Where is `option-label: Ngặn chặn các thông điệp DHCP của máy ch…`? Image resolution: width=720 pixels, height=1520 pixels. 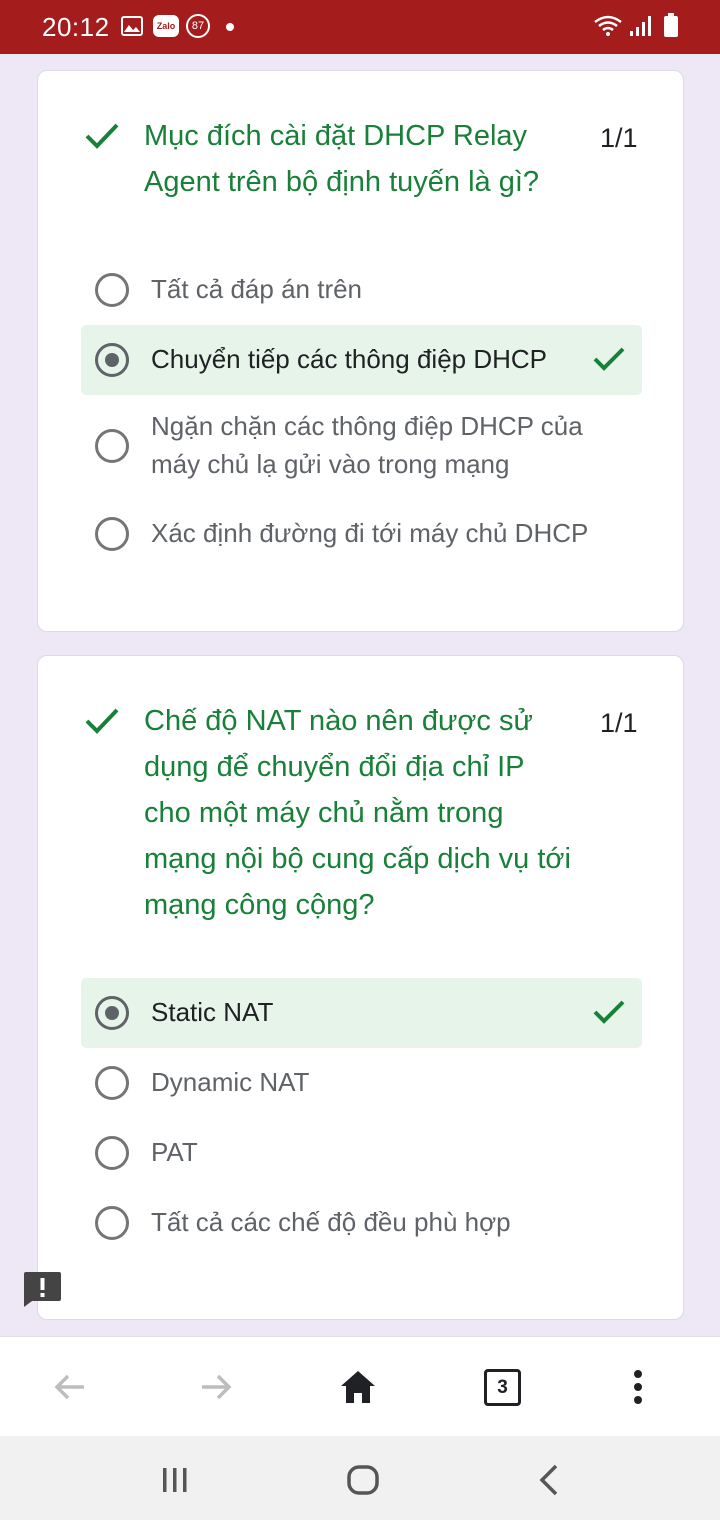
option-label: Ngặn chặn các thông điệp DHCP của máy ch… is located at coordinates (367, 445).